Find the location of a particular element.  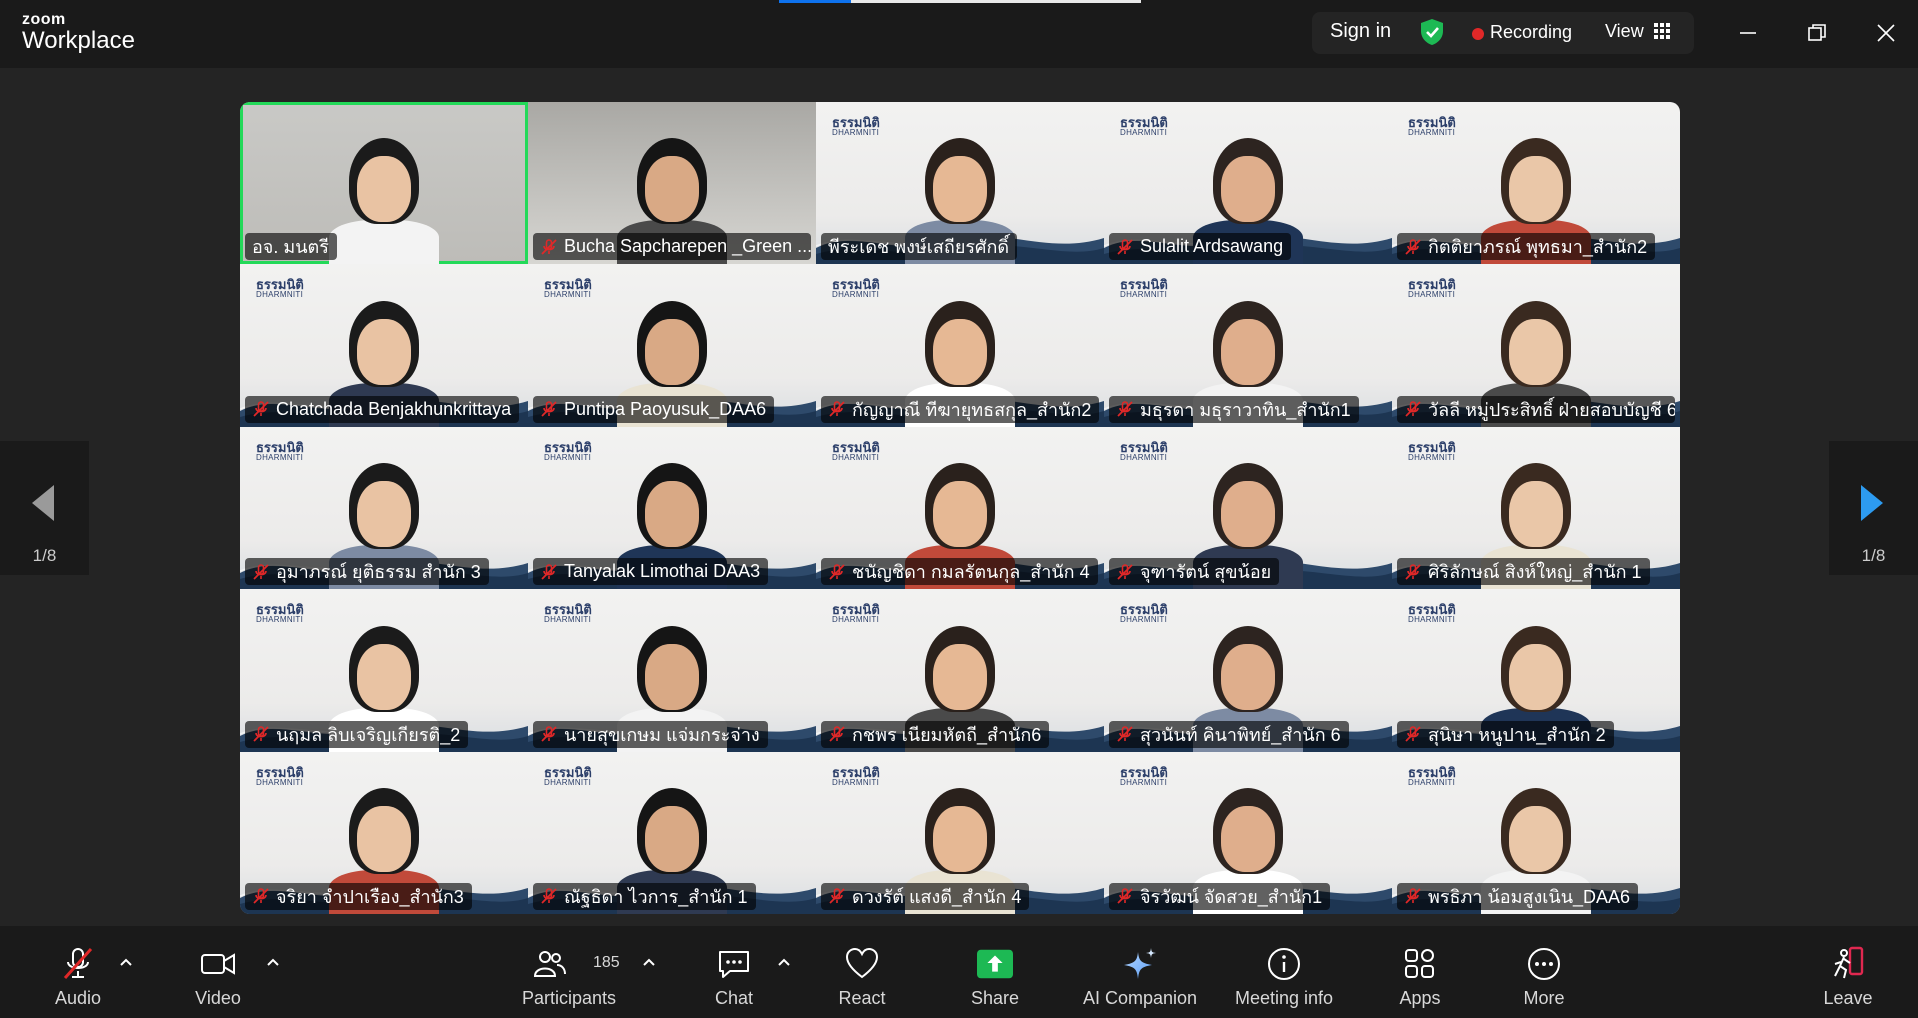

participant-name: ชนัญชิดา กมลรัตนกุล_สำนัก 4 is located at coordinates (971, 572).